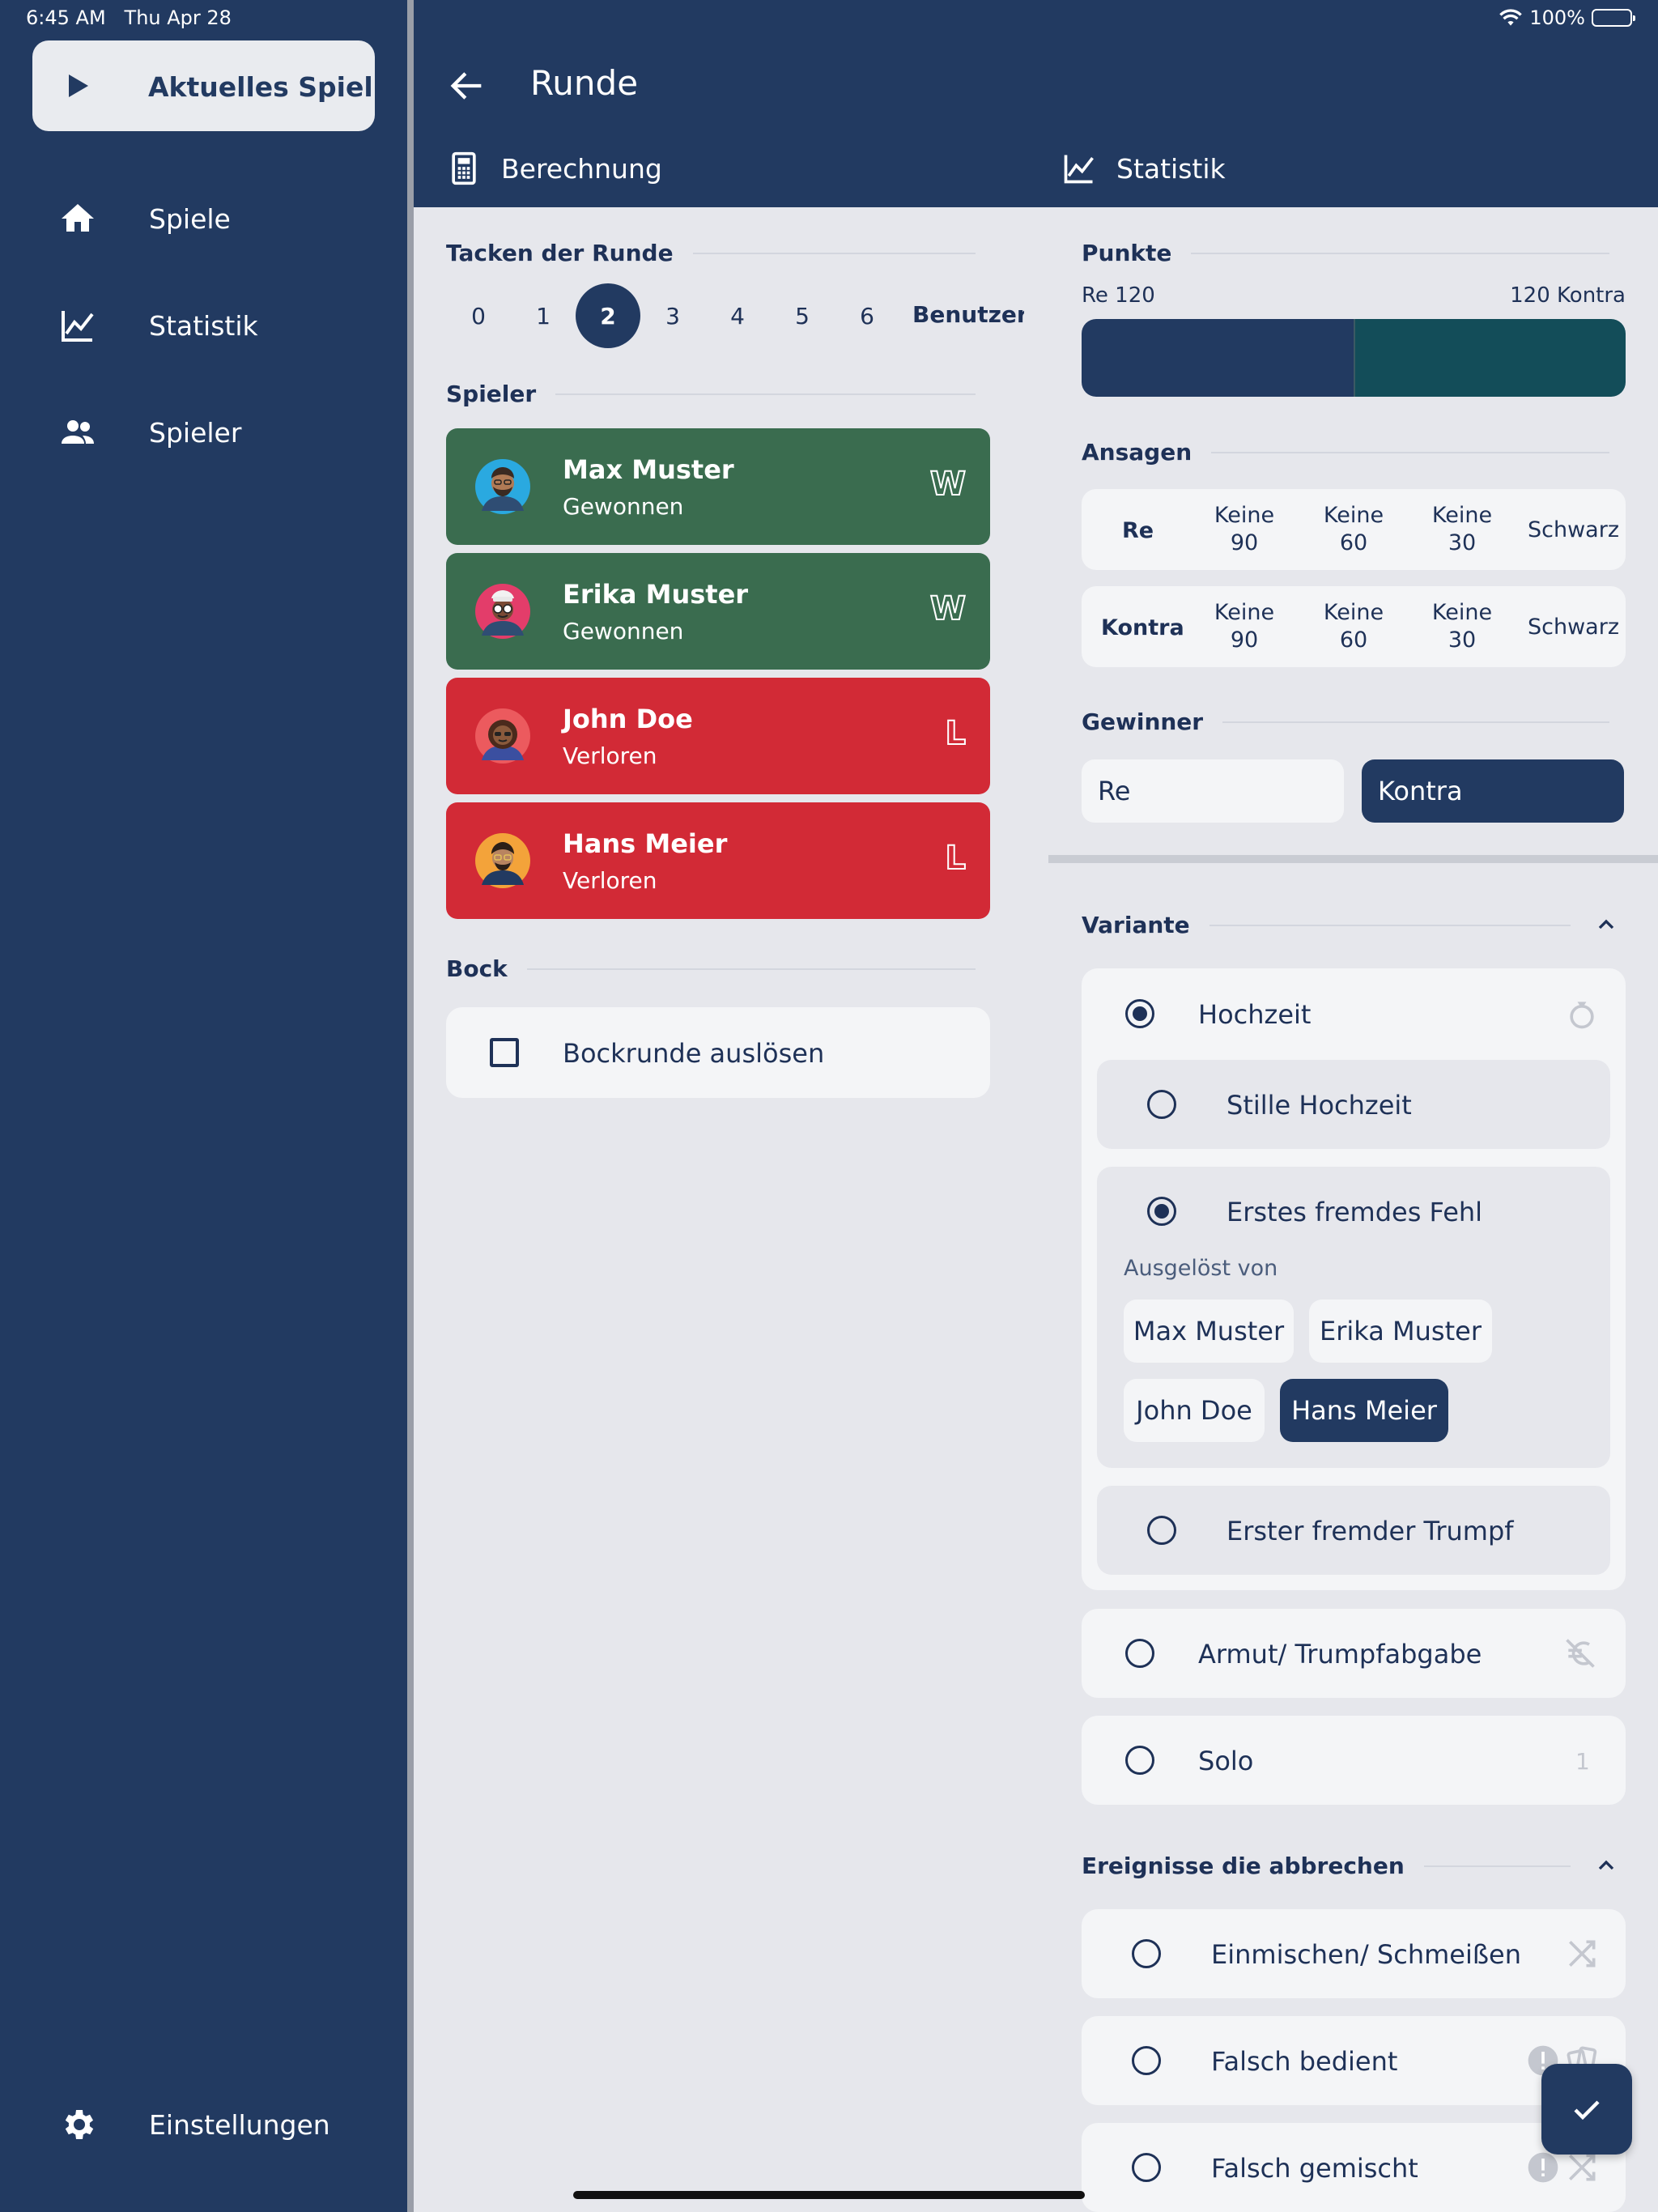 The width and height of the screenshot is (1658, 2212). Describe the element at coordinates (1161, 1212) in the screenshot. I see `erstes-fremdes-fehl-radio` at that location.